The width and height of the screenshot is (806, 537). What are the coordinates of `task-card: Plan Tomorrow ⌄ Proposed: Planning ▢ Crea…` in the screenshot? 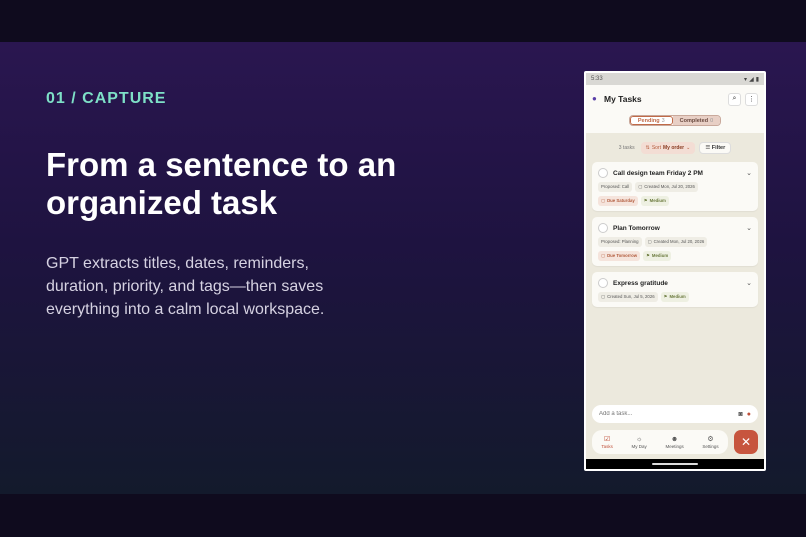 It's located at (675, 241).